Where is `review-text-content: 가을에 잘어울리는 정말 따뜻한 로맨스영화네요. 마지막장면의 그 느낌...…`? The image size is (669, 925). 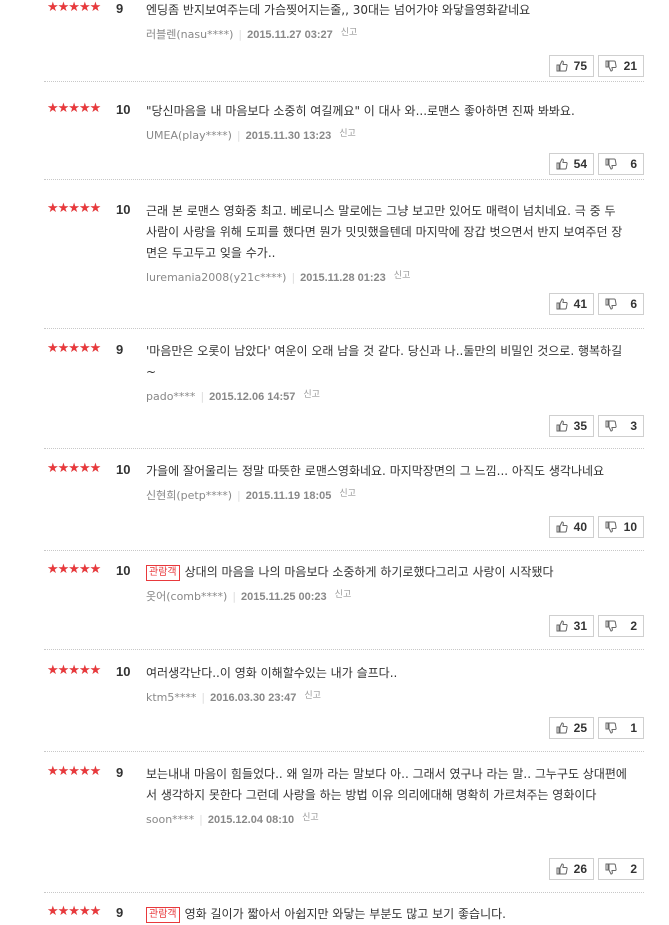
review-text-content: 가을에 잘어울리는 정말 따뜻한 로맨스영화네요. 마지막장면의 그 느낌...… is located at coordinates (375, 471).